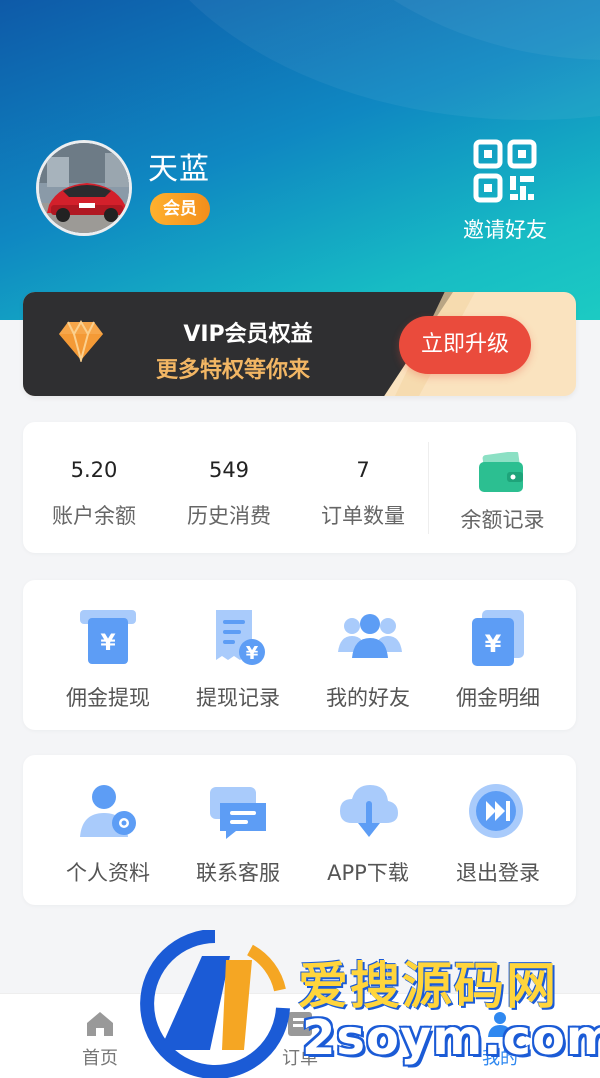  I want to click on stat-value: 7, so click(363, 470).